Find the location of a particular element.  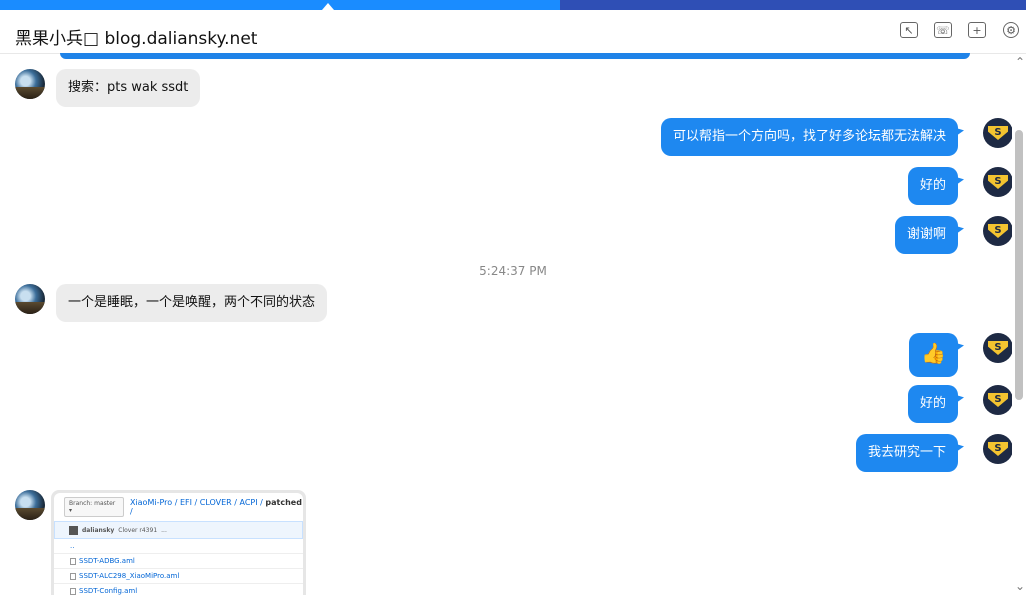

file-row: SSDT-Config.aml is located at coordinates (178, 589).